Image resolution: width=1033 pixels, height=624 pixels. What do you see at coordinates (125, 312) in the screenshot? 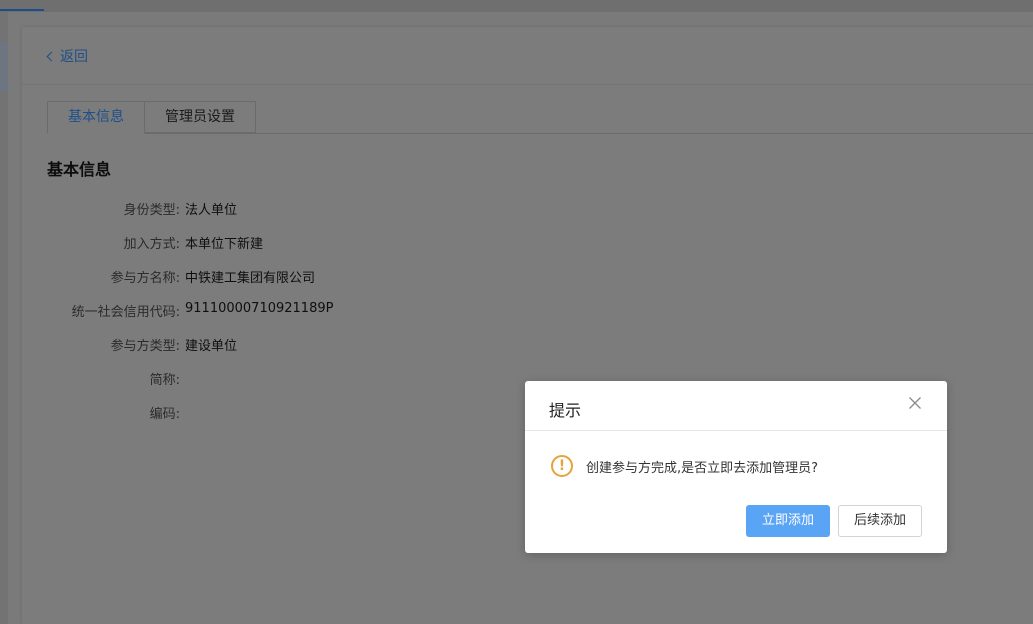
I see `info-label: 统一社会信用代码:` at bounding box center [125, 312].